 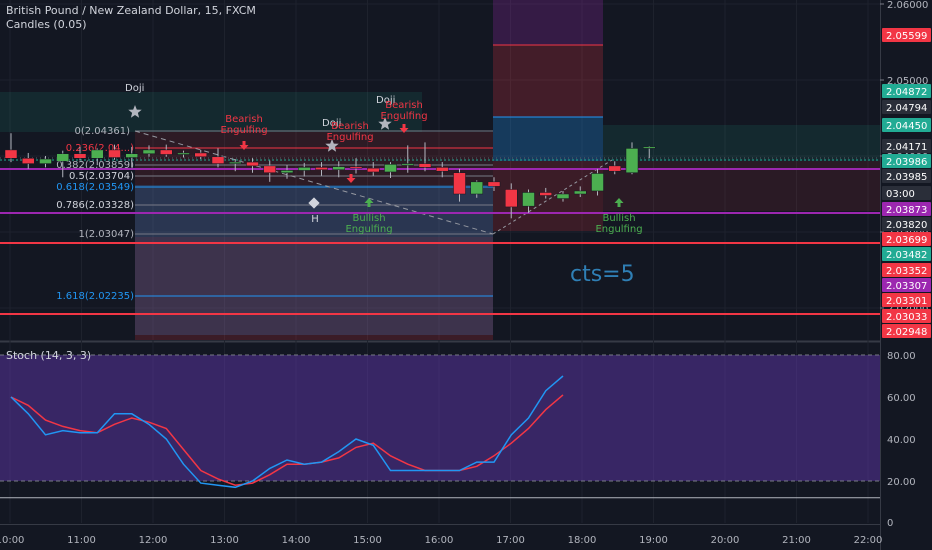 What do you see at coordinates (582, 540) in the screenshot?
I see `time-tick-label: 18:00` at bounding box center [582, 540].